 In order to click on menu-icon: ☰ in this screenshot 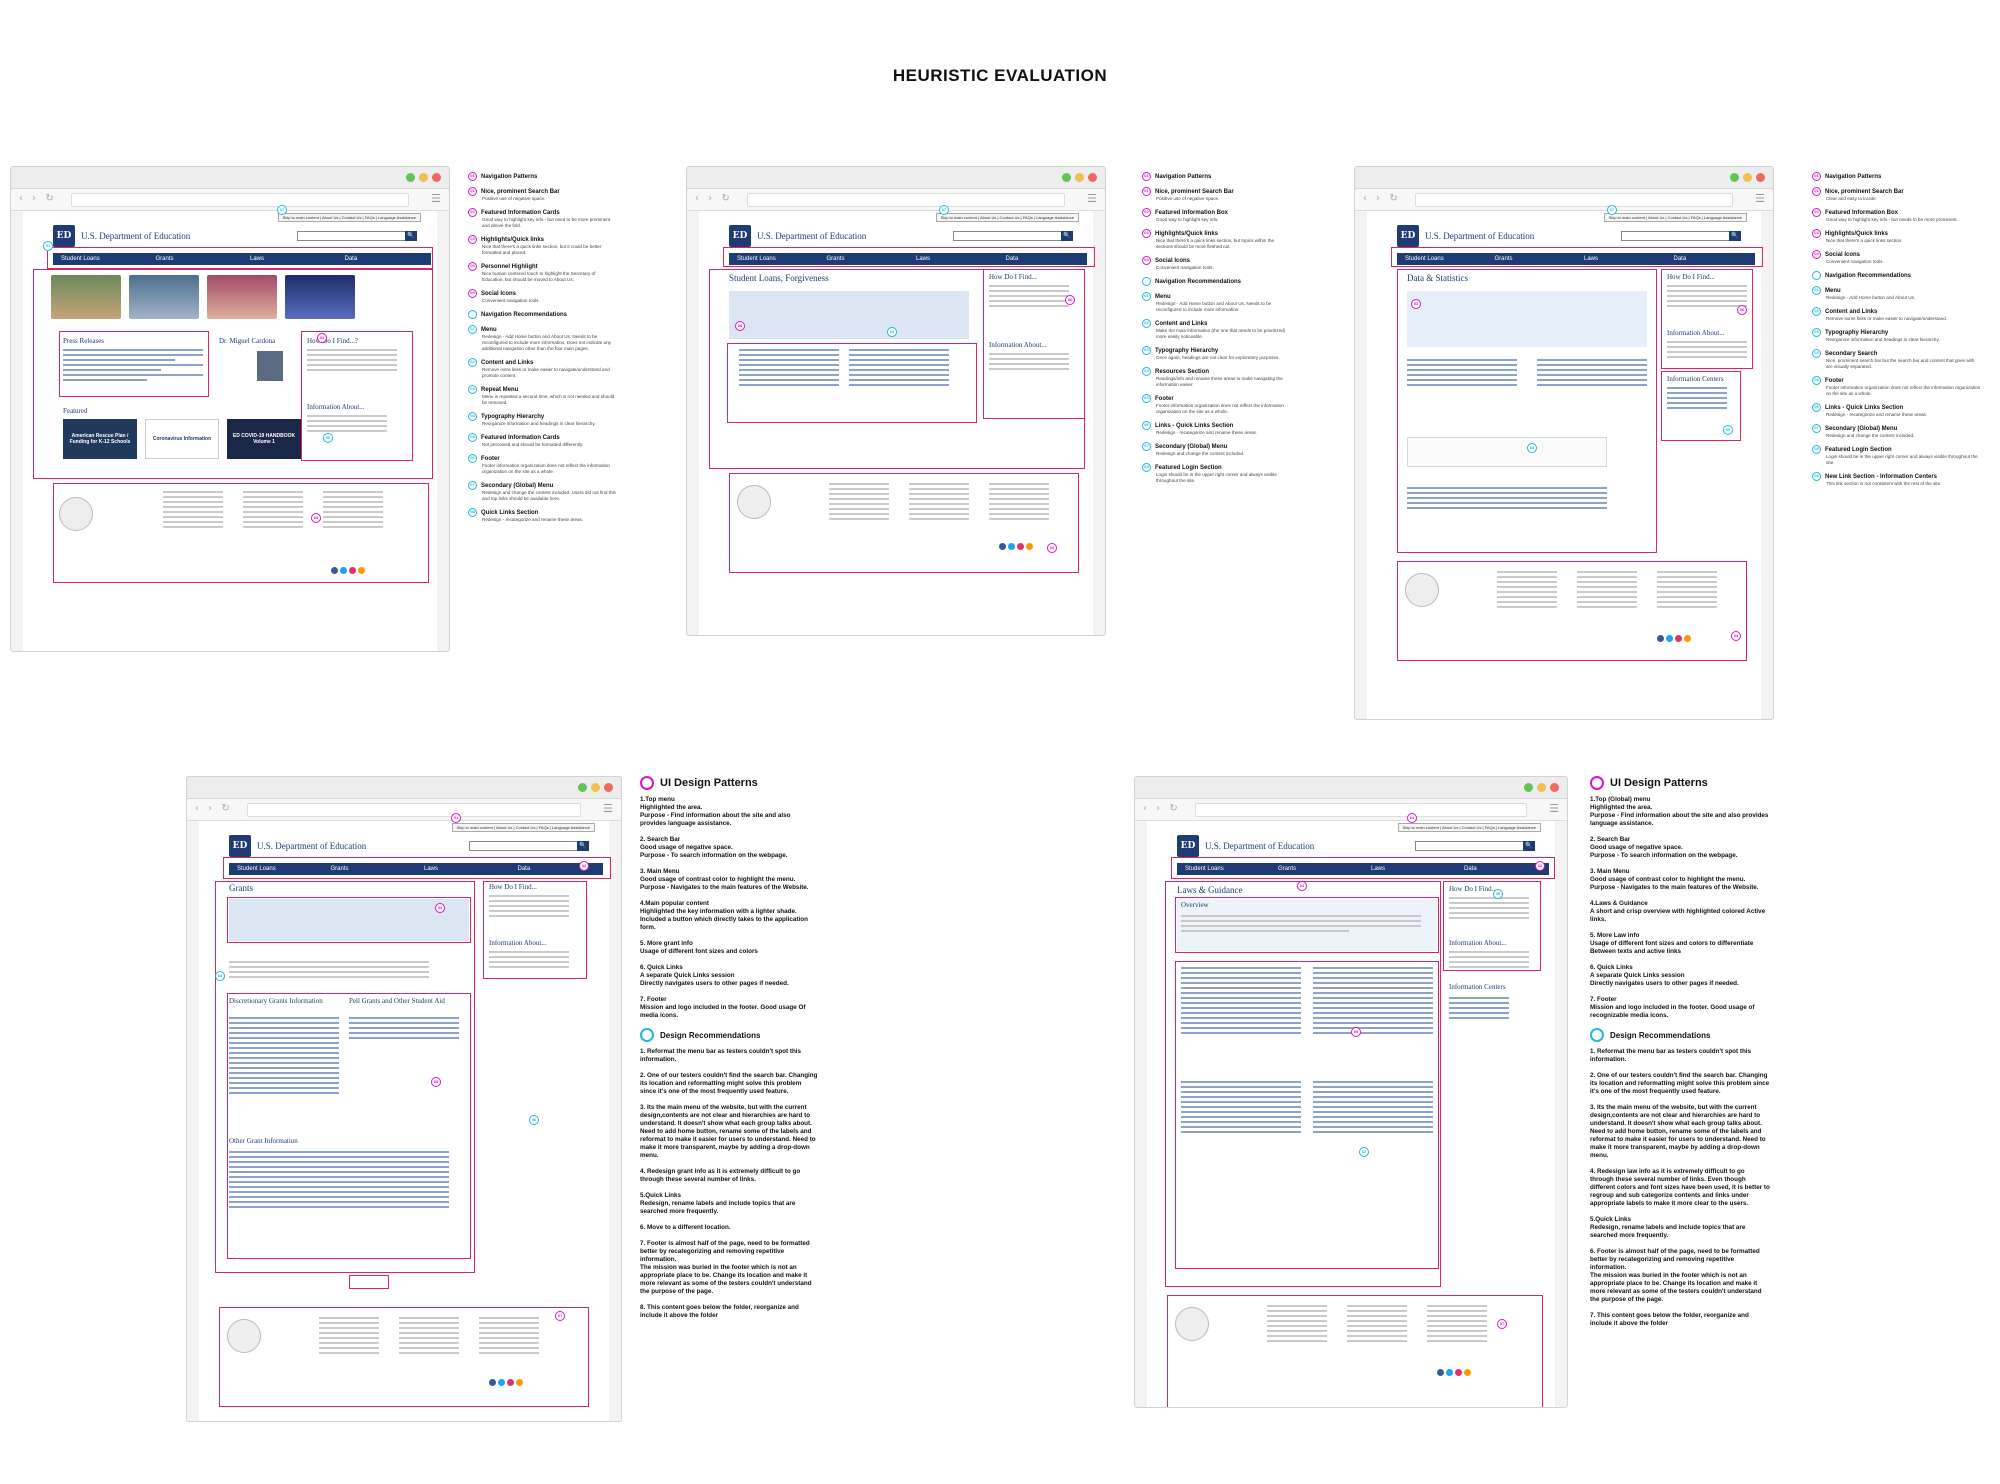, I will do `click(436, 198)`.